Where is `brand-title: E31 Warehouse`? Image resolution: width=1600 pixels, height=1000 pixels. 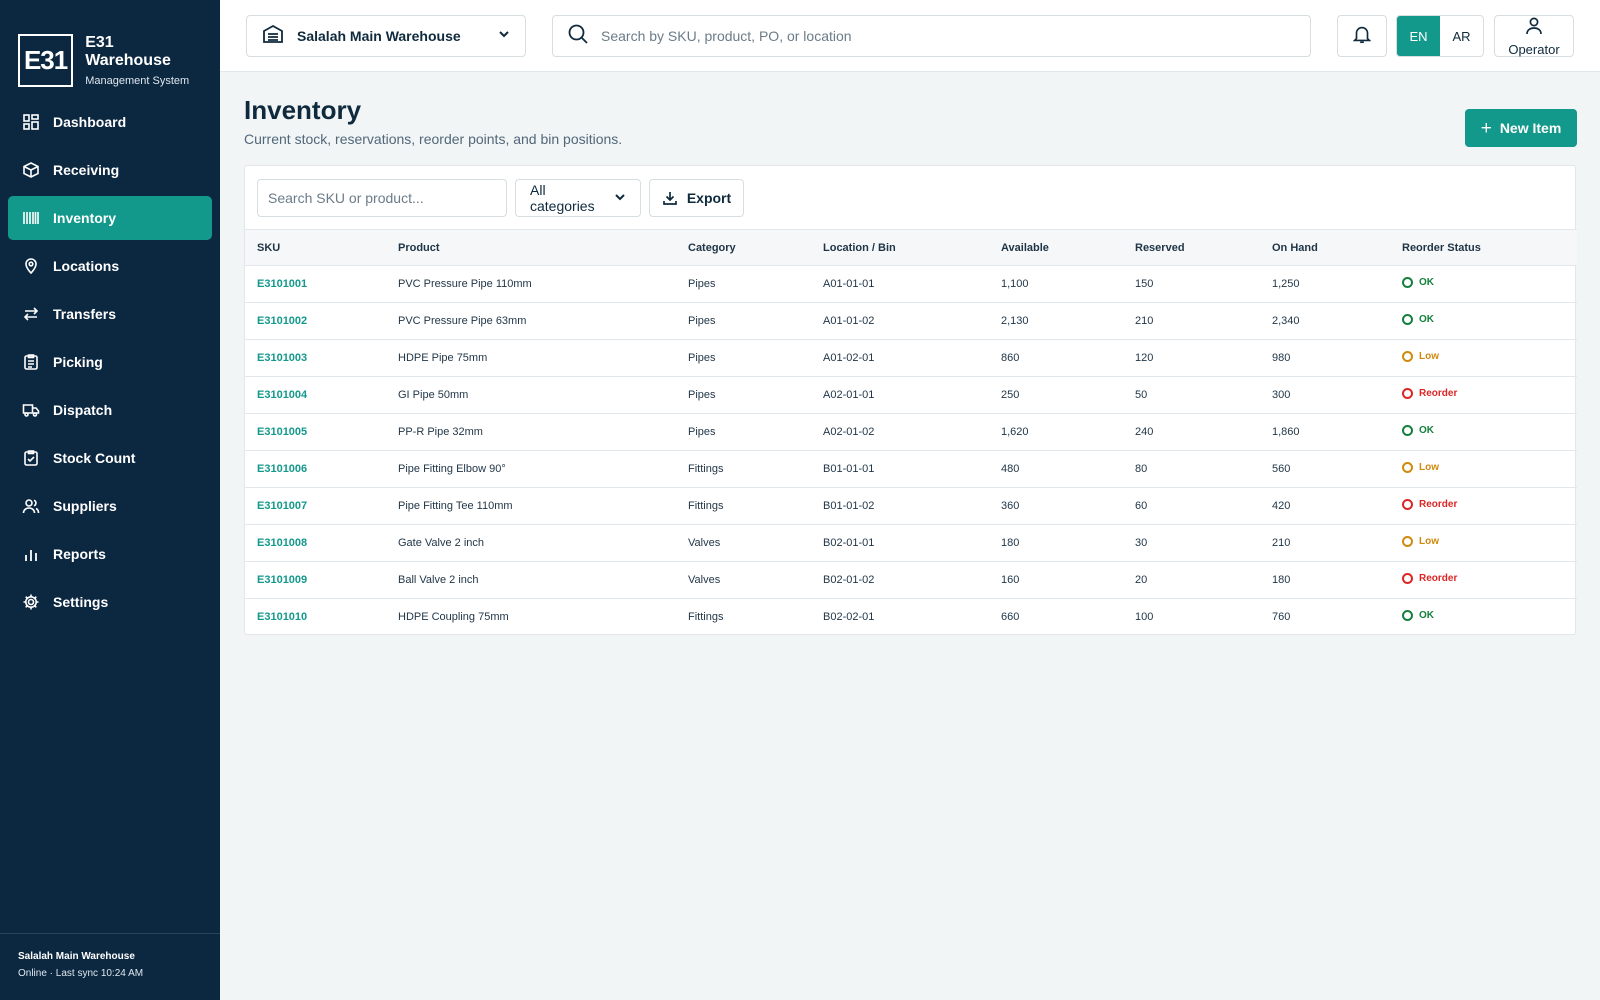
brand-title: E31 Warehouse is located at coordinates (128, 51).